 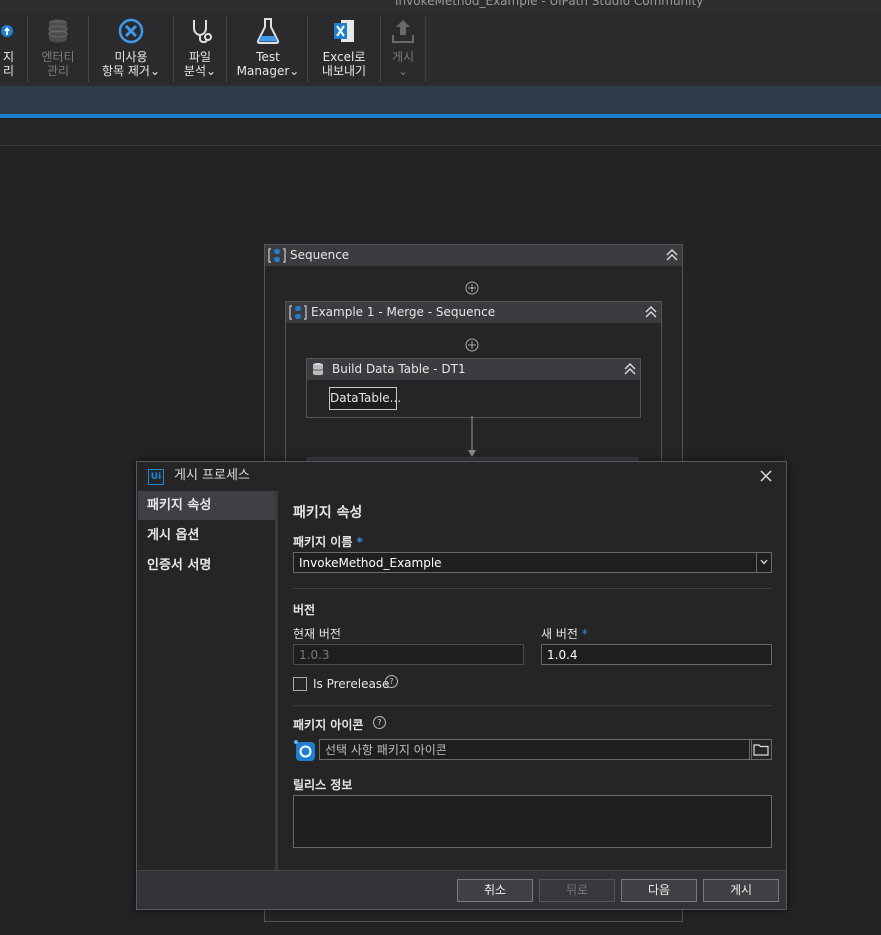 I want to click on file-analysis-label-1: 파일, so click(x=200, y=57).